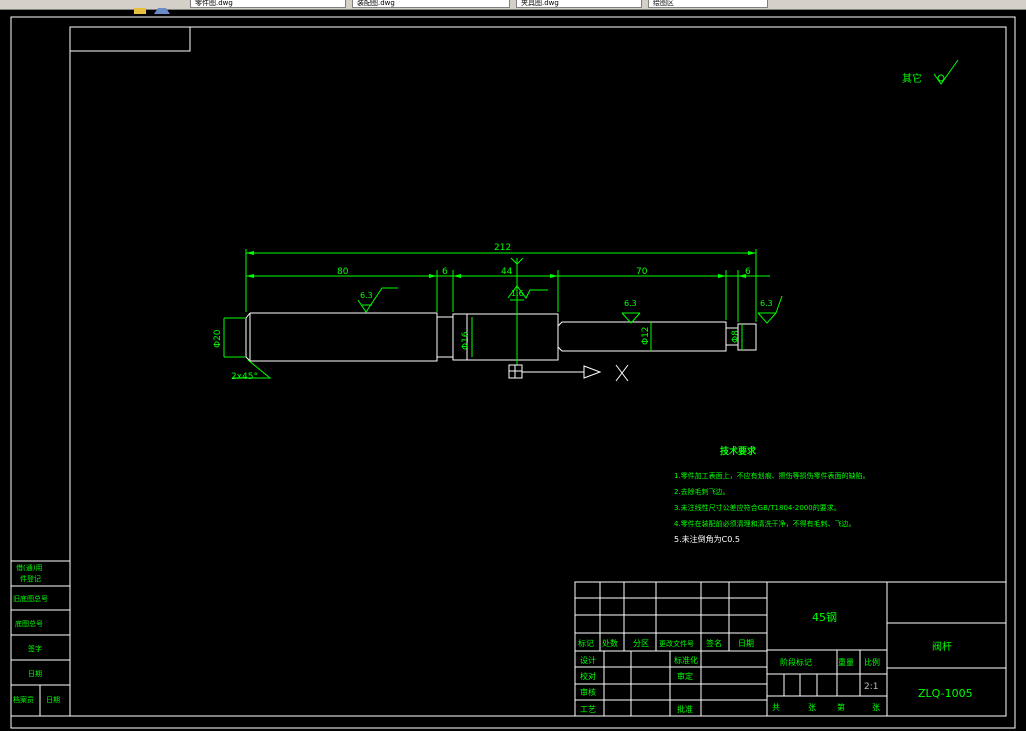  What do you see at coordinates (841, 707) in the screenshot?
I see `tb-sheet-3: 第` at bounding box center [841, 707].